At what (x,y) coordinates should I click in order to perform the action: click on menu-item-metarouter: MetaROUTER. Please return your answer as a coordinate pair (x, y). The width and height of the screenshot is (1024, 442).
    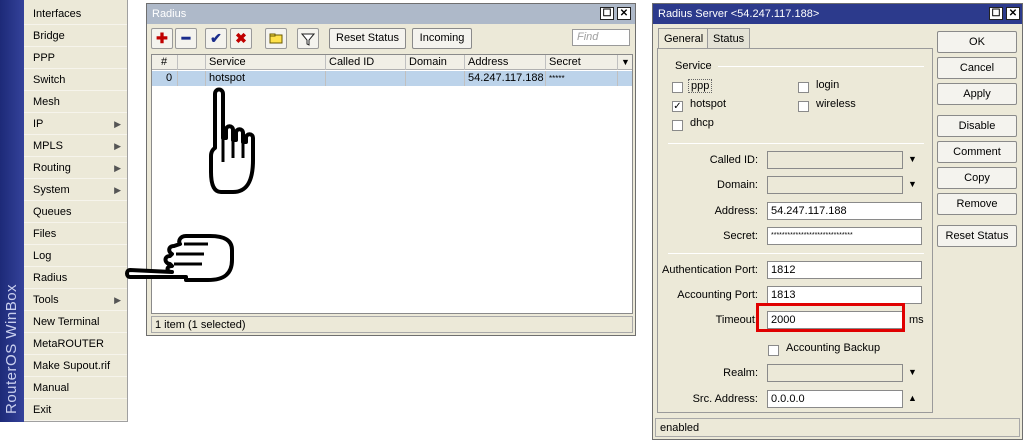
    Looking at the image, I should click on (75, 344).